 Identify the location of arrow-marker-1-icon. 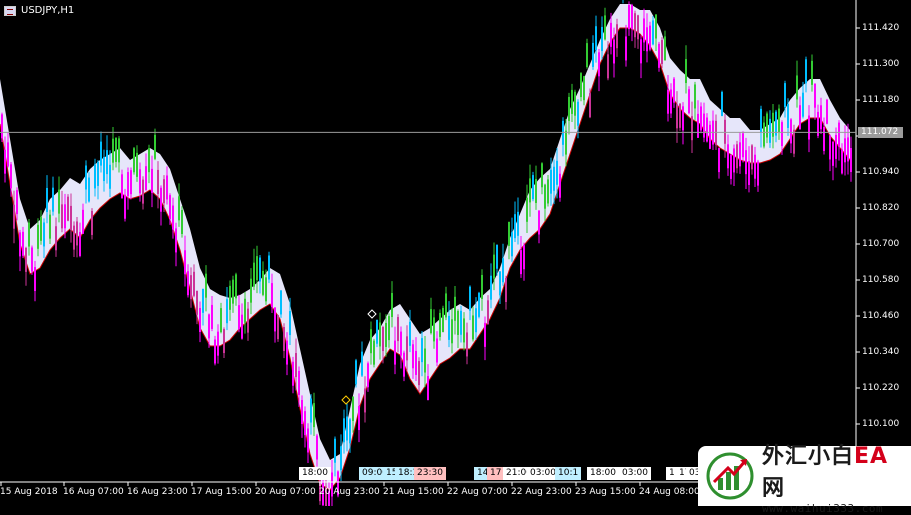
(372, 314).